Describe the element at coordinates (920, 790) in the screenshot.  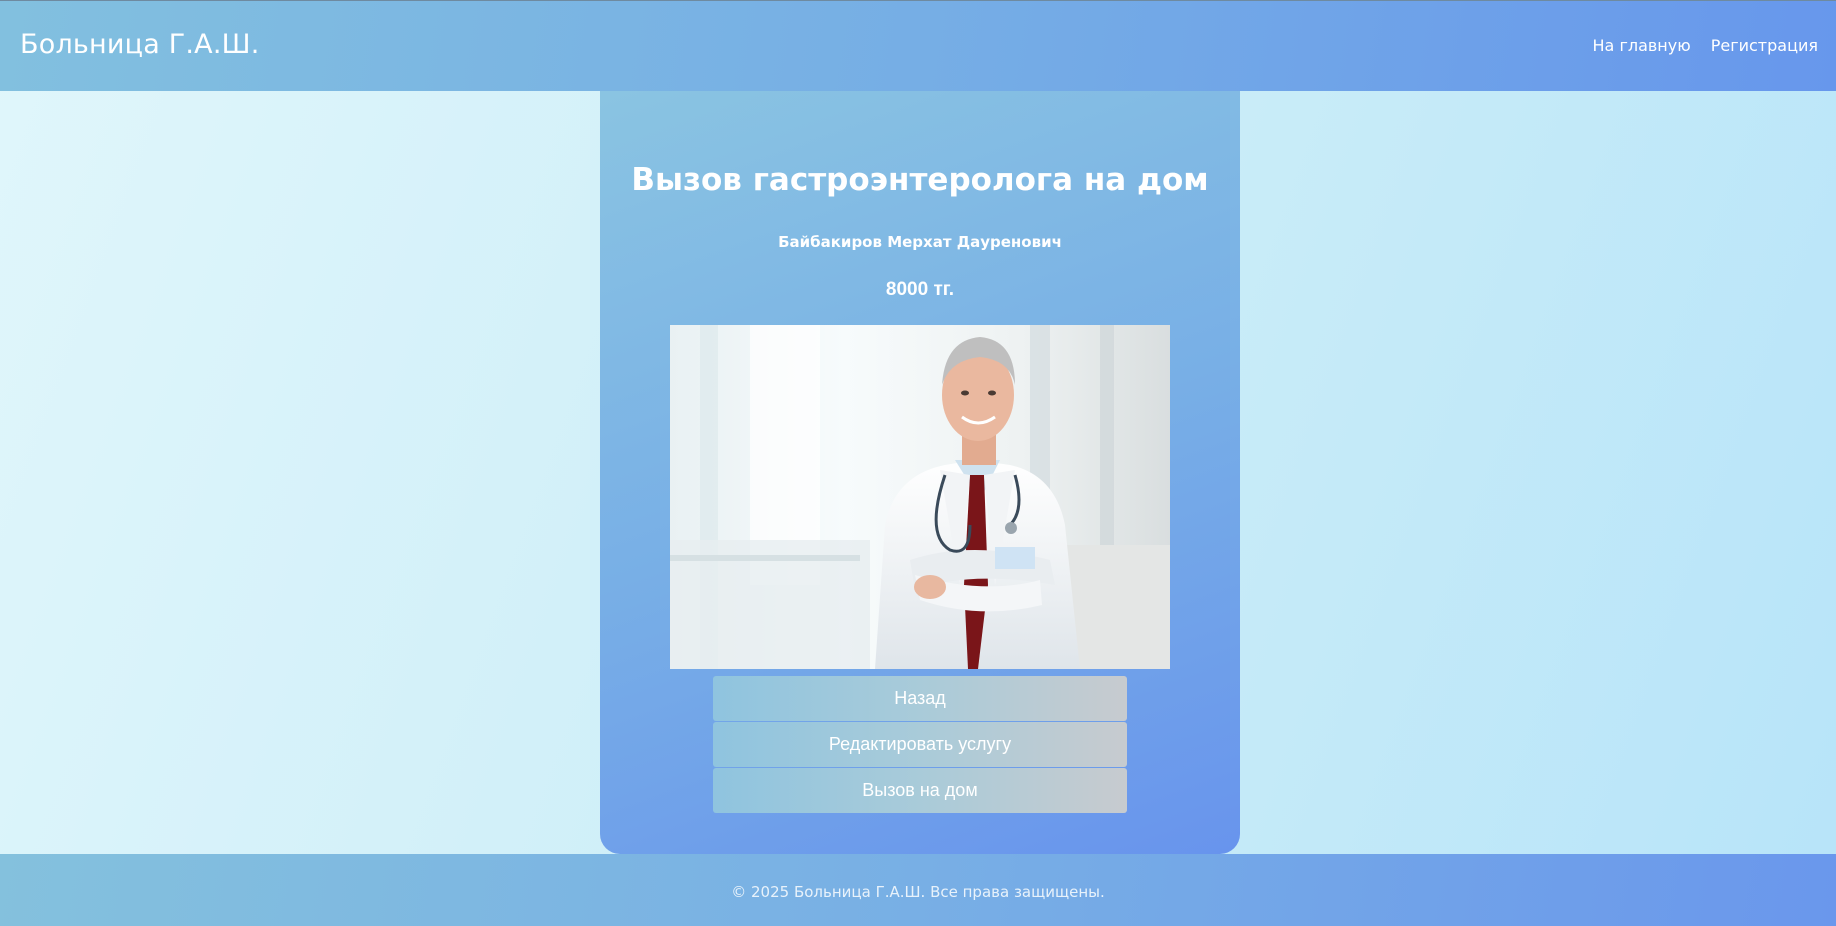
I see `home-call-button: Вызов на дом` at that location.